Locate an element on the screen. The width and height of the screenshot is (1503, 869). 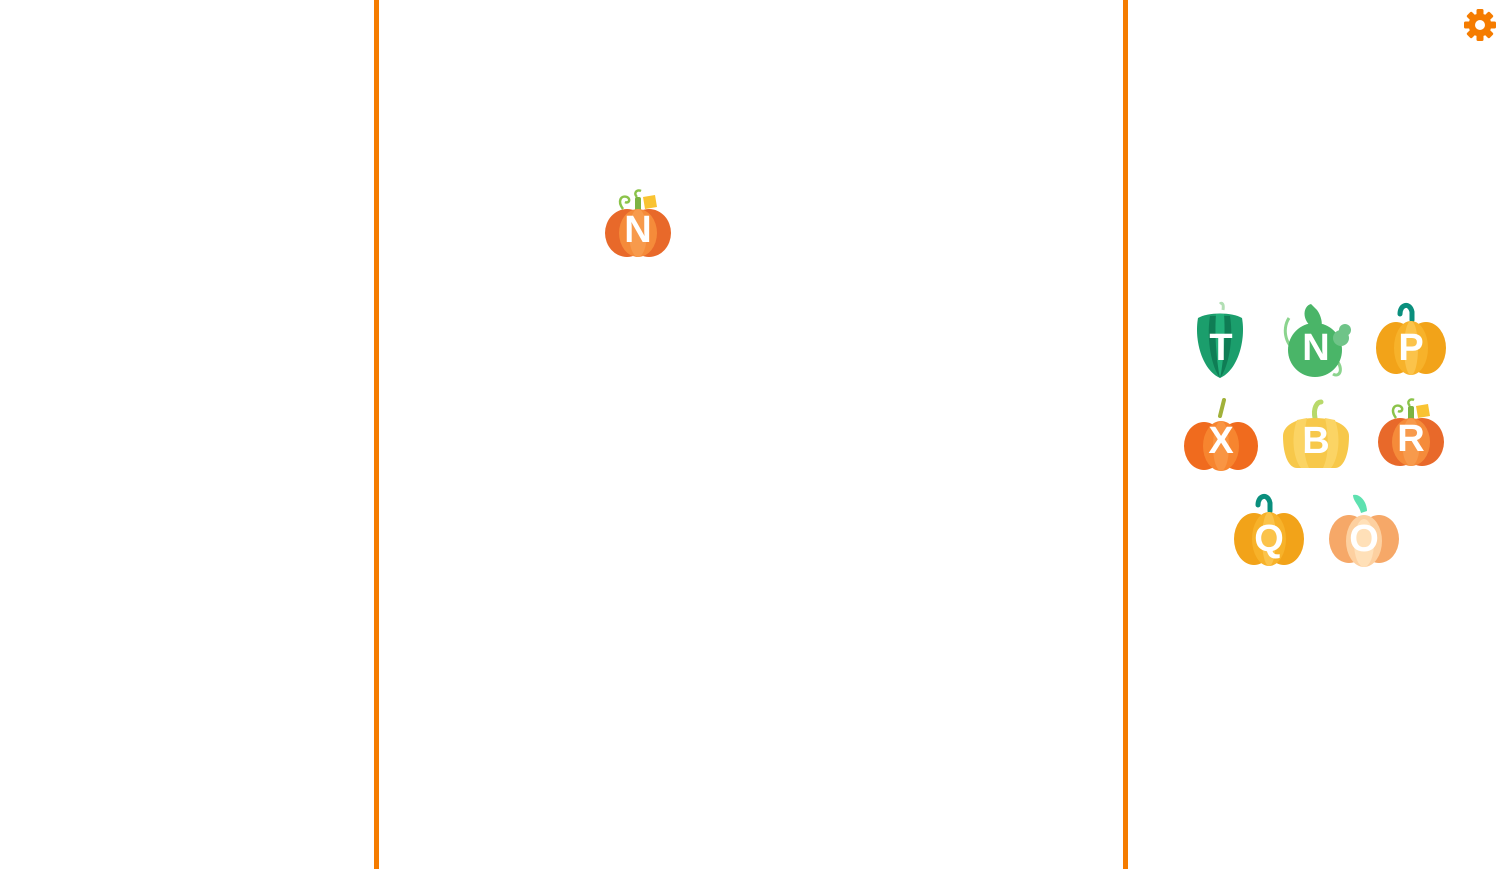
squash-icon is located at coordinates (1220, 339).